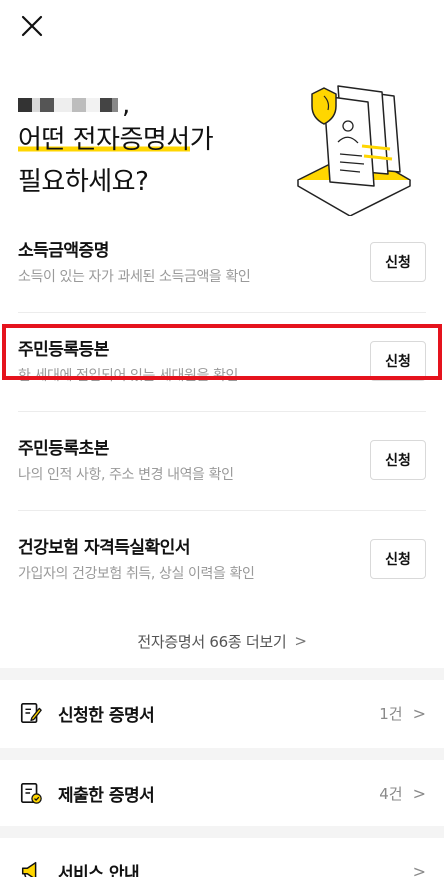  I want to click on close-icon, so click(32, 26).